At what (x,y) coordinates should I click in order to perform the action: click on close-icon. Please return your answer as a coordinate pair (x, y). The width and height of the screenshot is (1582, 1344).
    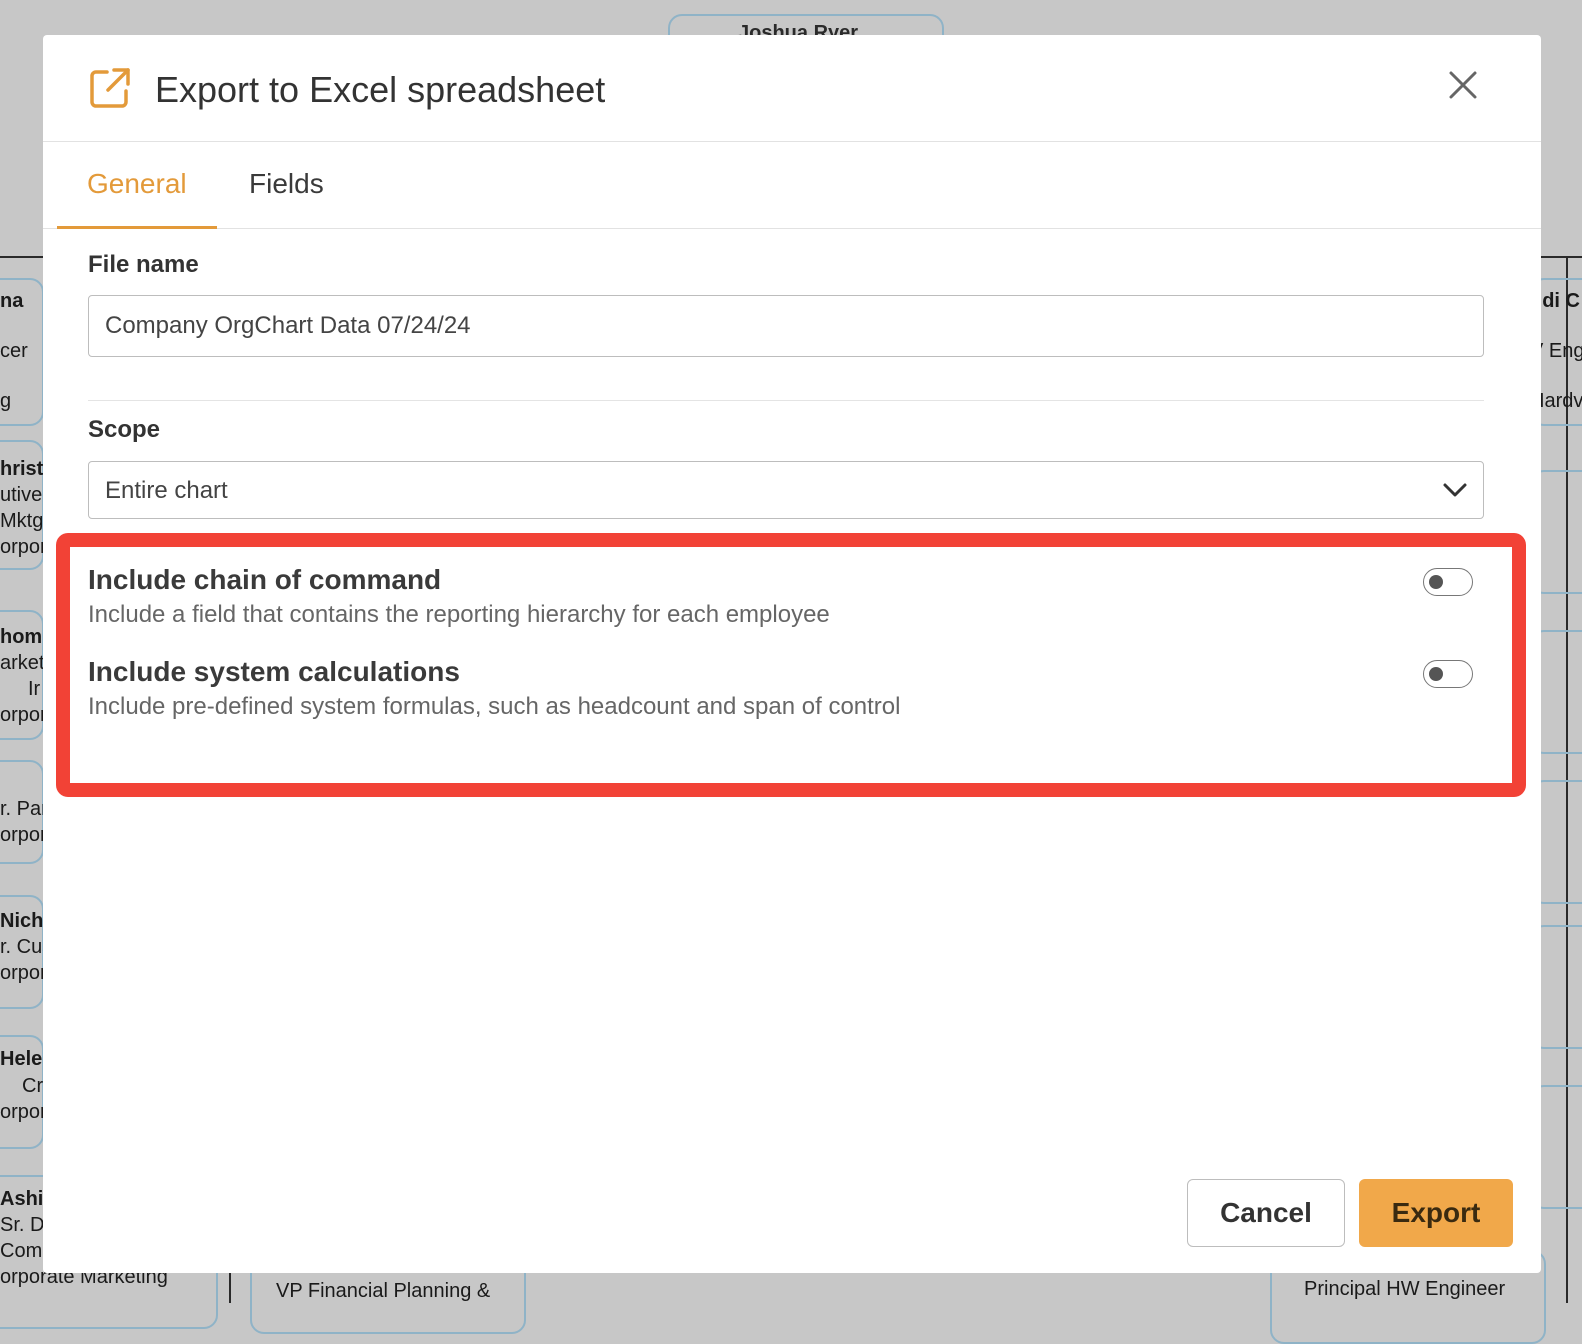
    Looking at the image, I should click on (1463, 87).